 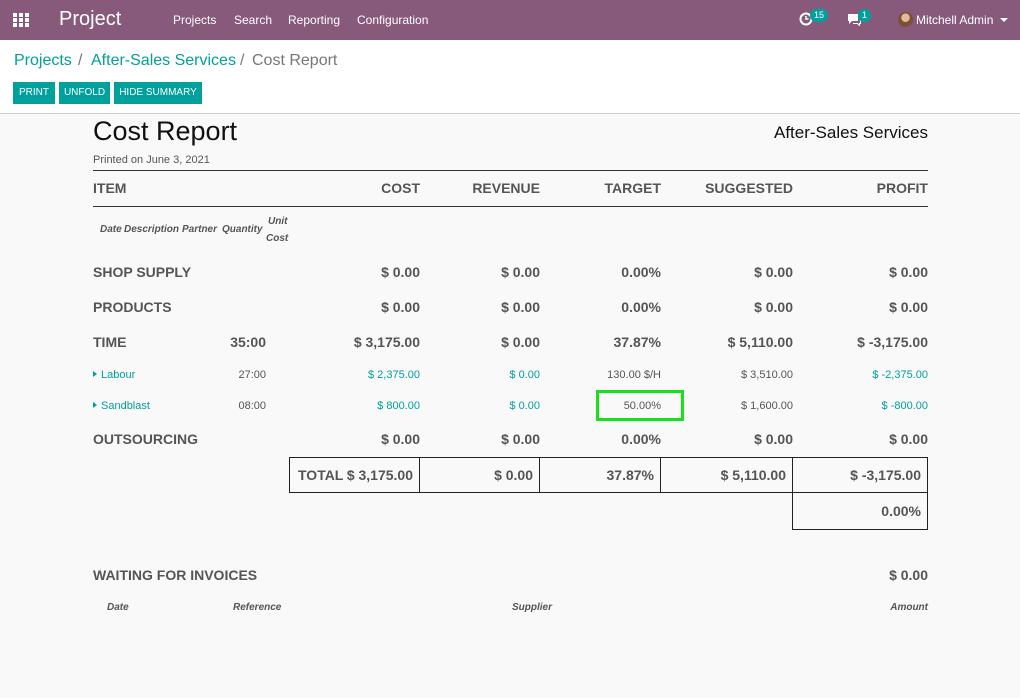 I want to click on shop-supply-revenue: $ 0.00, so click(x=520, y=272).